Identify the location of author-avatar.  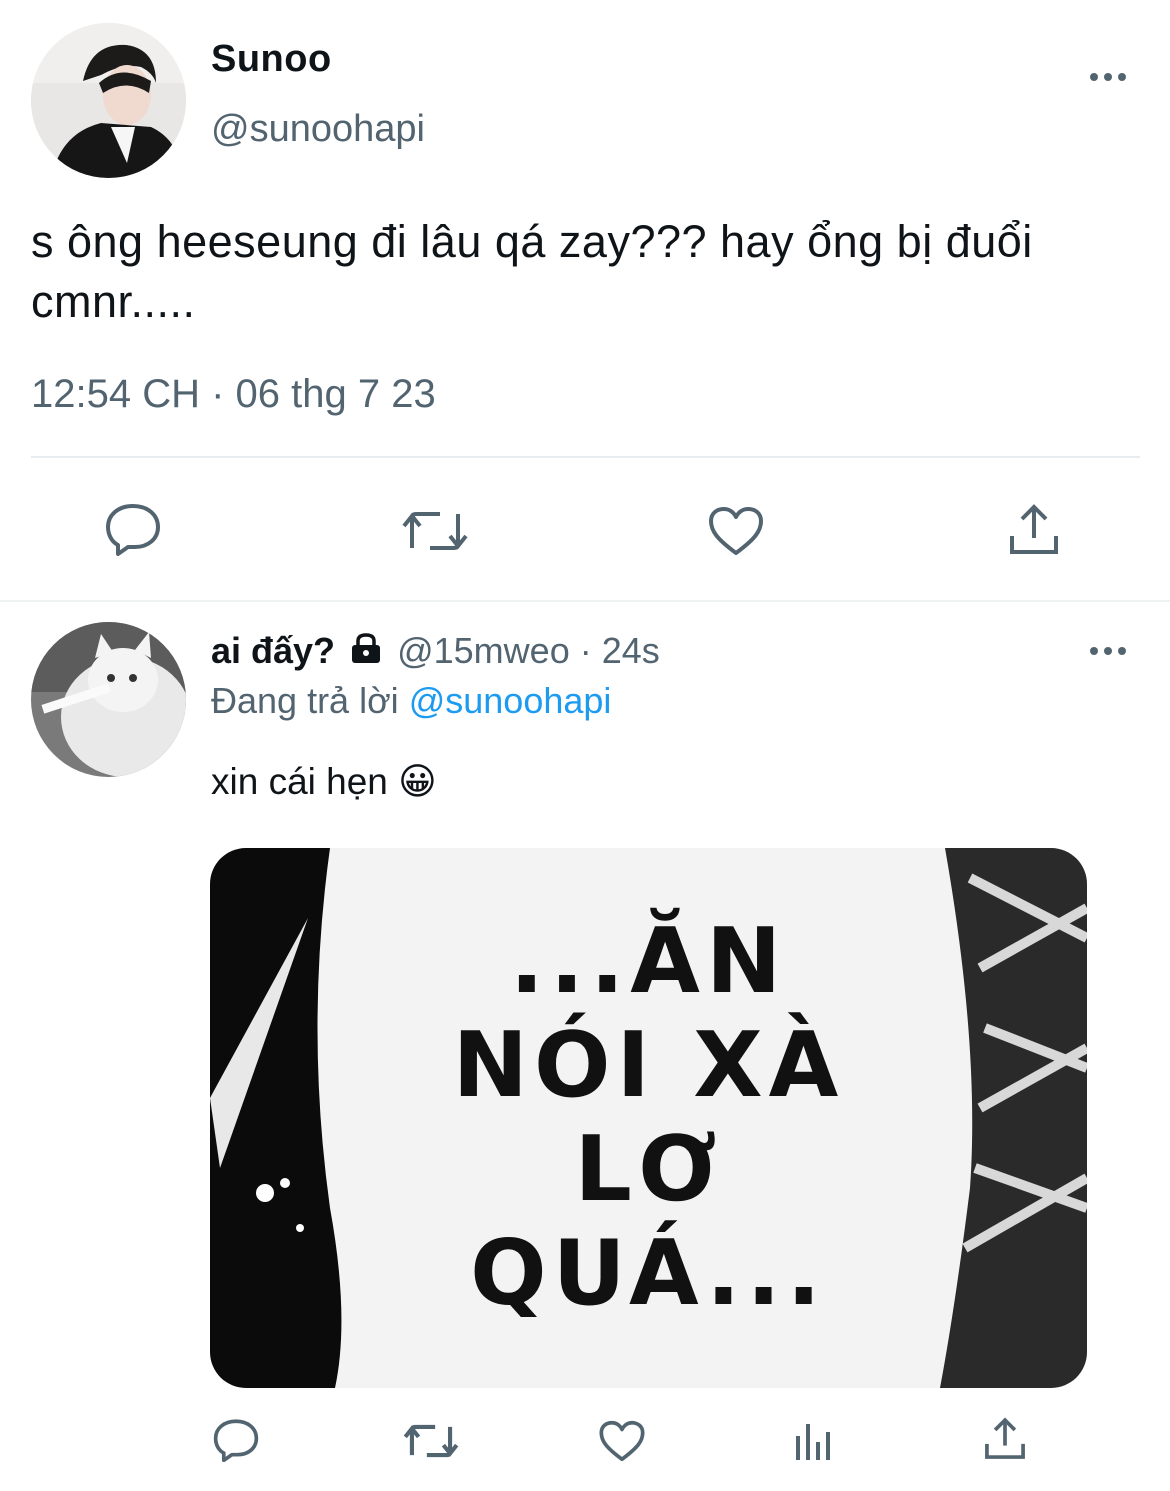
(108, 100).